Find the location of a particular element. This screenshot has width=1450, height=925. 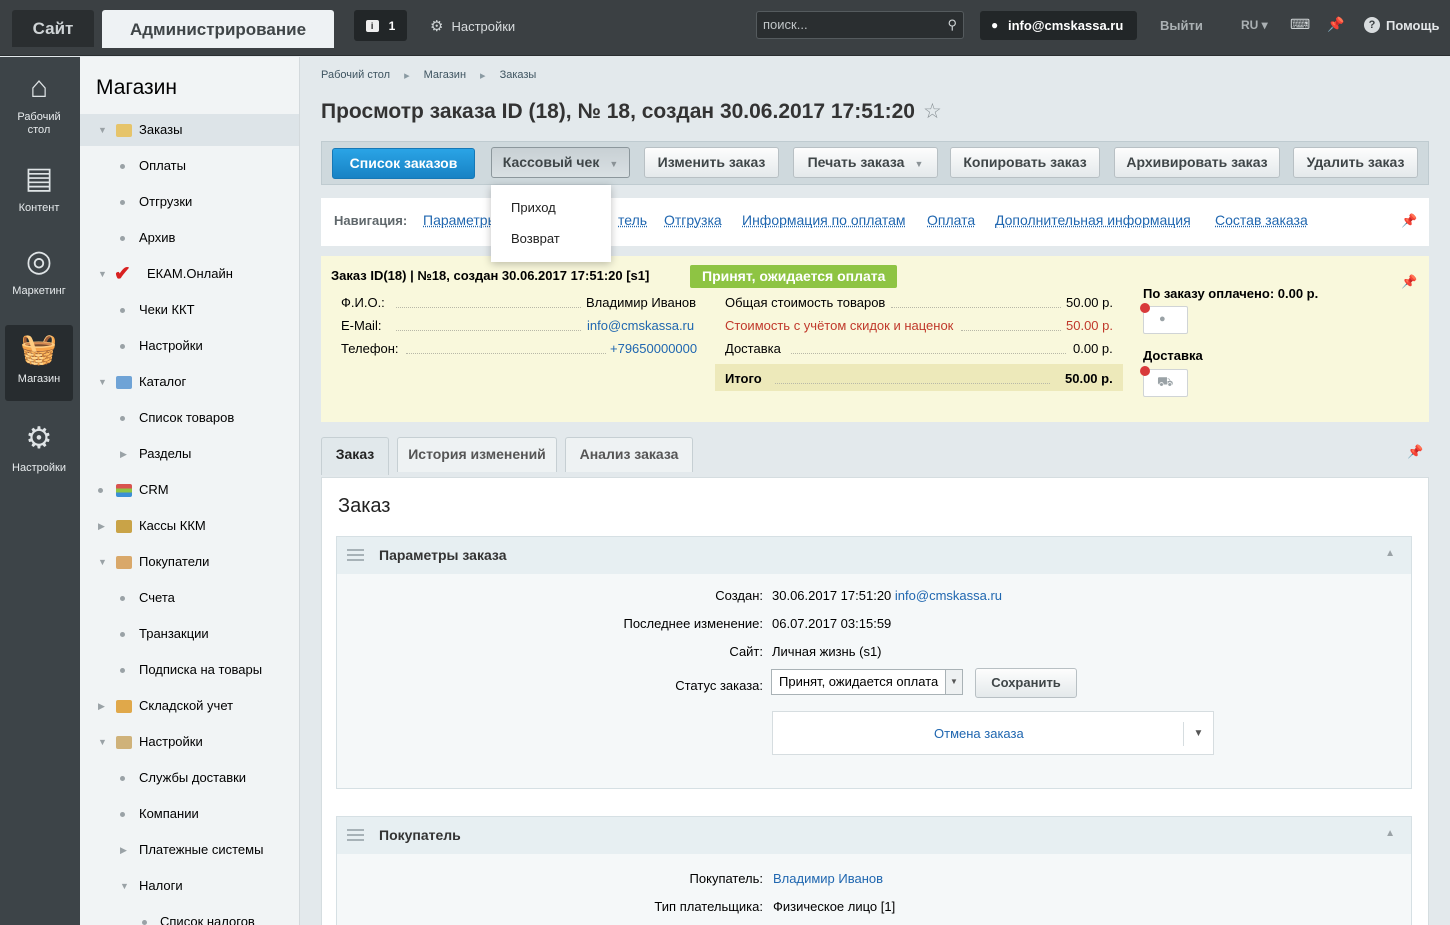

user-menu: ● info@cmskassa.ru is located at coordinates (1058, 25).